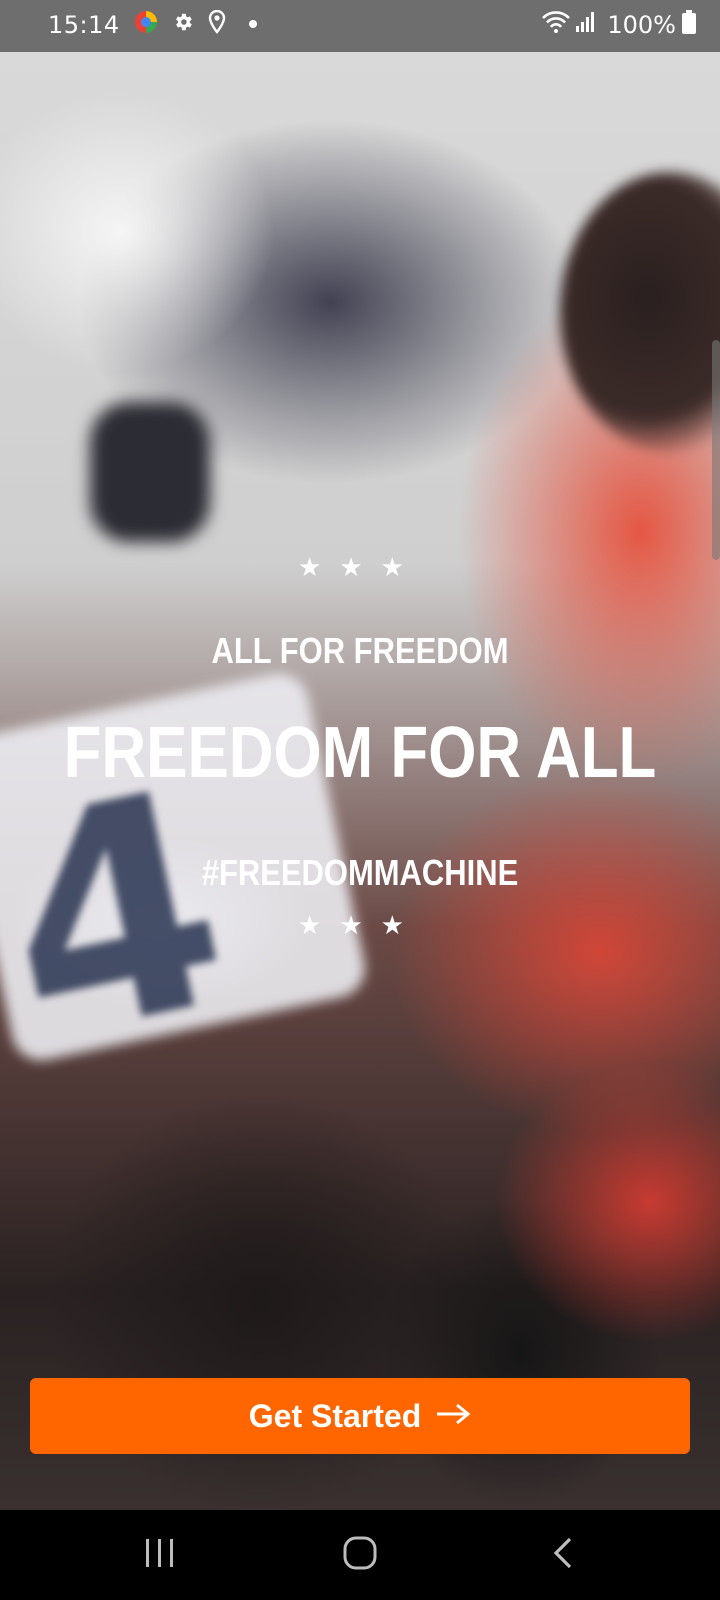  I want to click on glove-shape, so click(150, 472).